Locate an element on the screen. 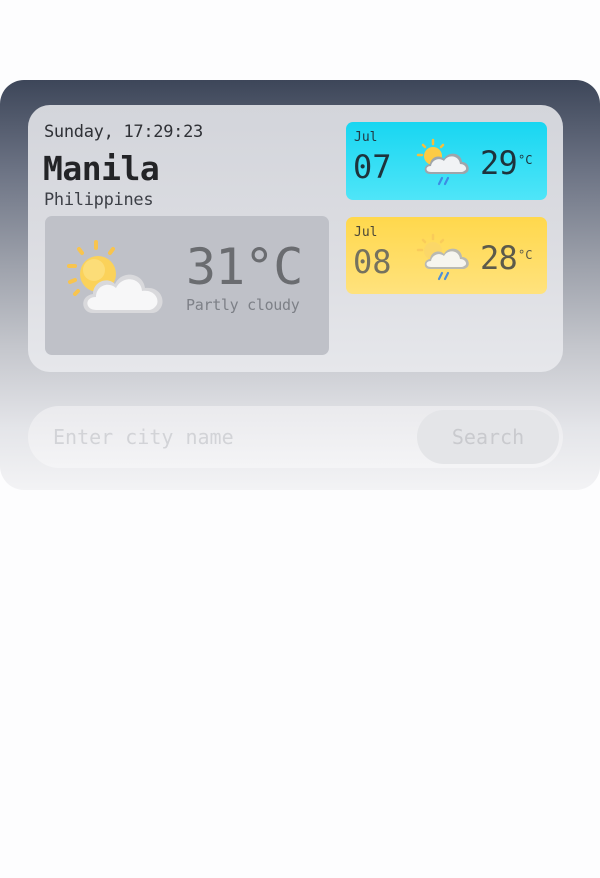  search-button: Search is located at coordinates (488, 437).